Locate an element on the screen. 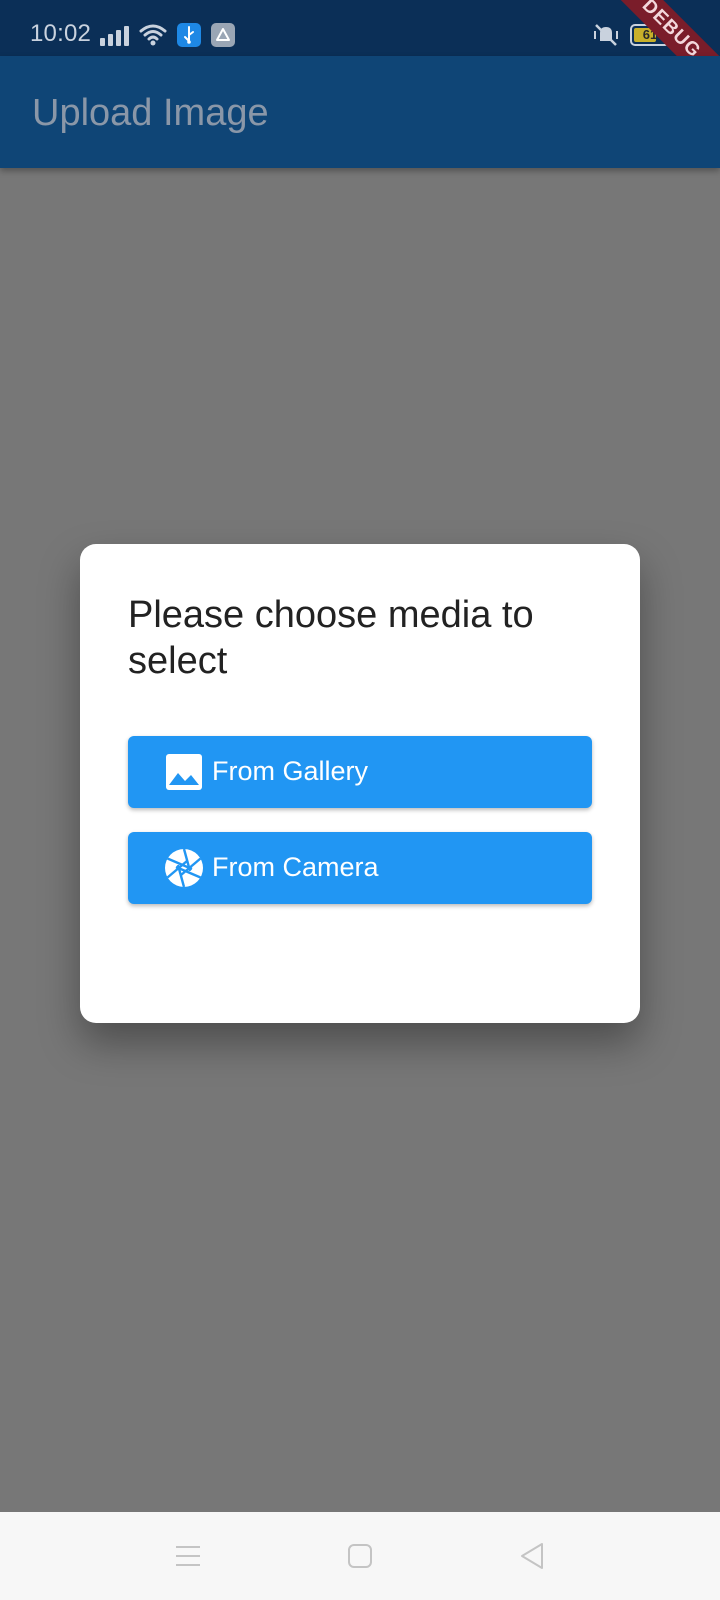 This screenshot has height=1600, width=720. dialog-title: Please choose media to select is located at coordinates (331, 638).